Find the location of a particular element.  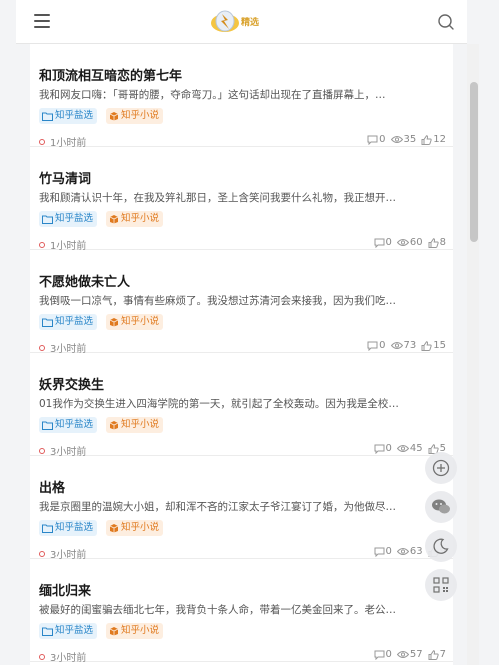

view-count-value: 45 is located at coordinates (416, 448).